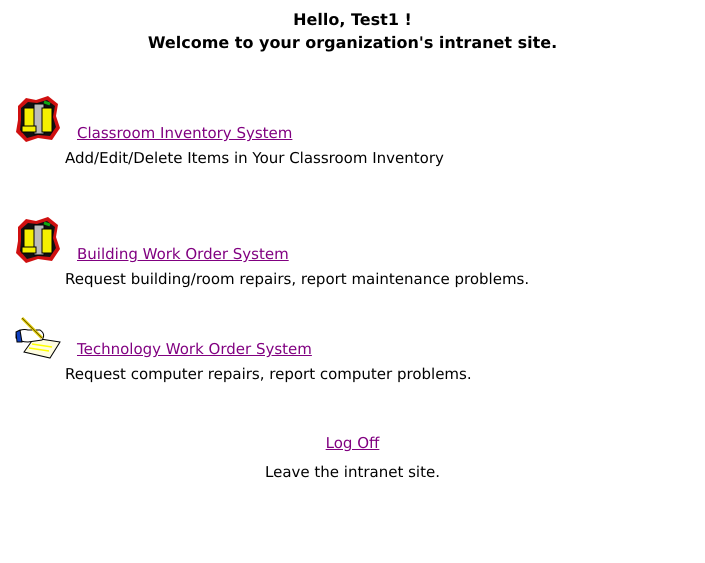 The height and width of the screenshot is (563, 705). I want to click on system-link: Classroom Inventory System, so click(184, 133).